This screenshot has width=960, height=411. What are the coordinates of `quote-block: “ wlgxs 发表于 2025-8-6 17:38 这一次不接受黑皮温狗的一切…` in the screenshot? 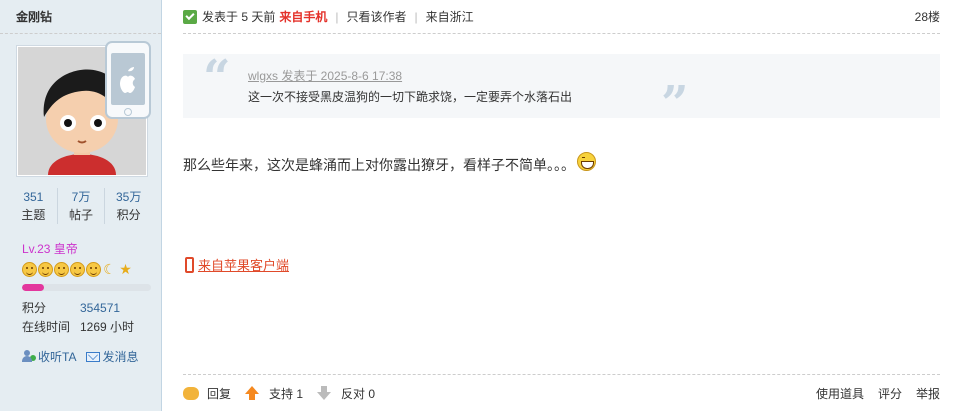 It's located at (561, 89).